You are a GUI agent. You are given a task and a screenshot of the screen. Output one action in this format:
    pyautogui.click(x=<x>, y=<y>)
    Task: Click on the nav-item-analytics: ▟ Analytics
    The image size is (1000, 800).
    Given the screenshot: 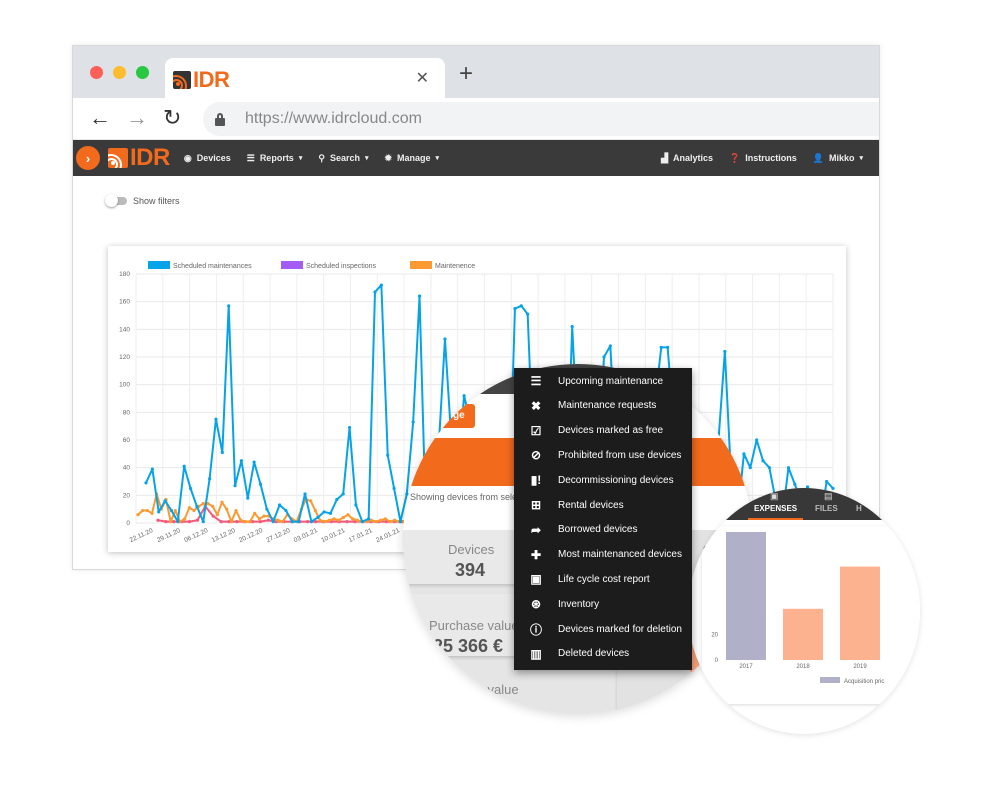 What is the action you would take?
    pyautogui.click(x=687, y=158)
    